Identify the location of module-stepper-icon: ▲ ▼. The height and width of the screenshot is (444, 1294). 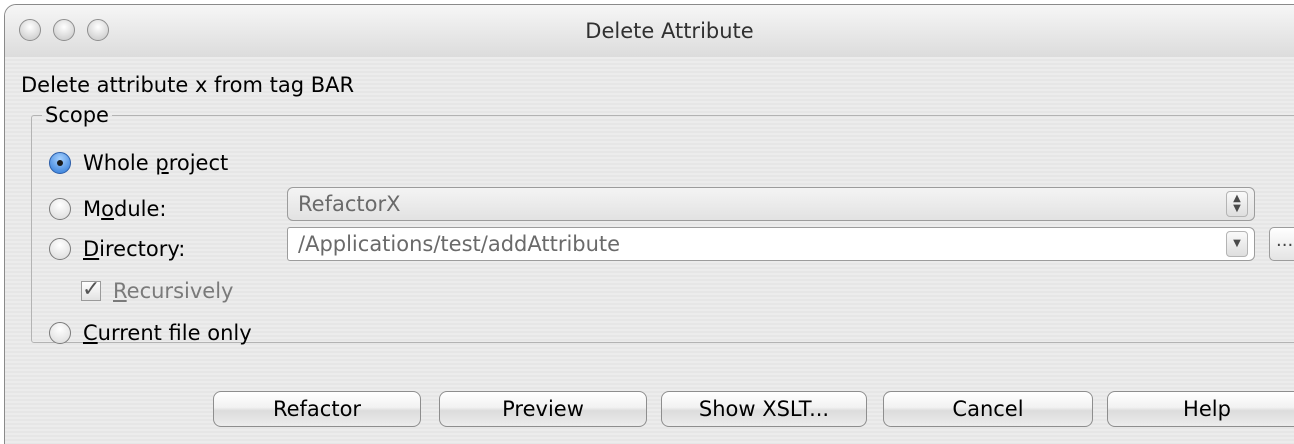
(1237, 204).